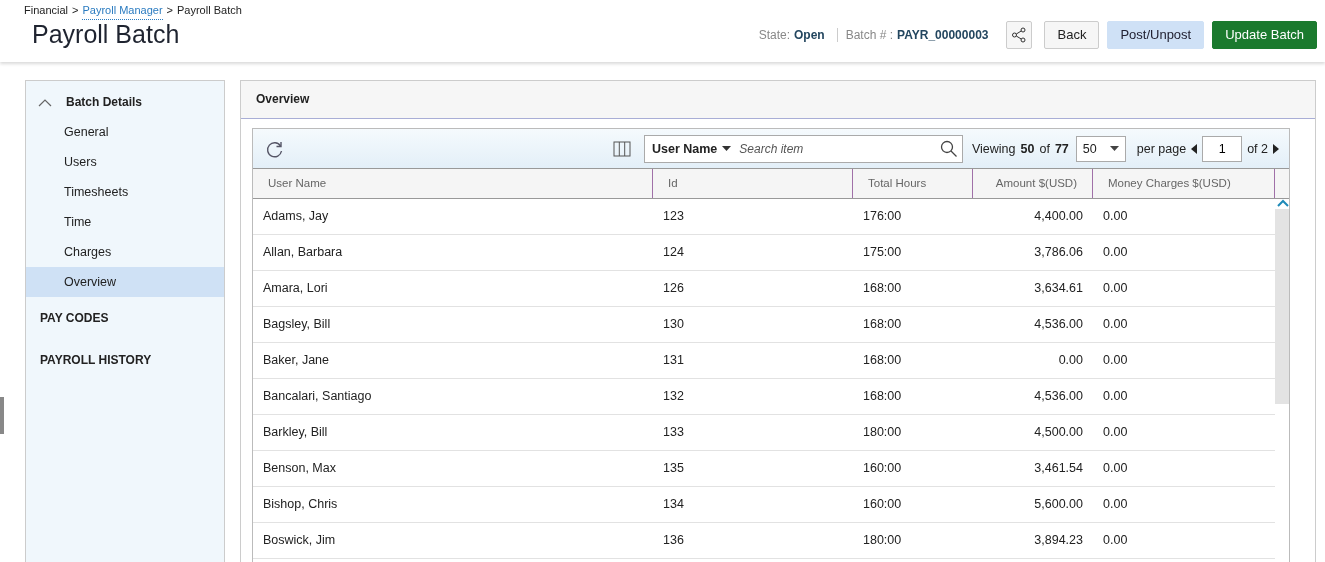 The image size is (1325, 562). I want to click on next-page-icon, so click(1276, 148).